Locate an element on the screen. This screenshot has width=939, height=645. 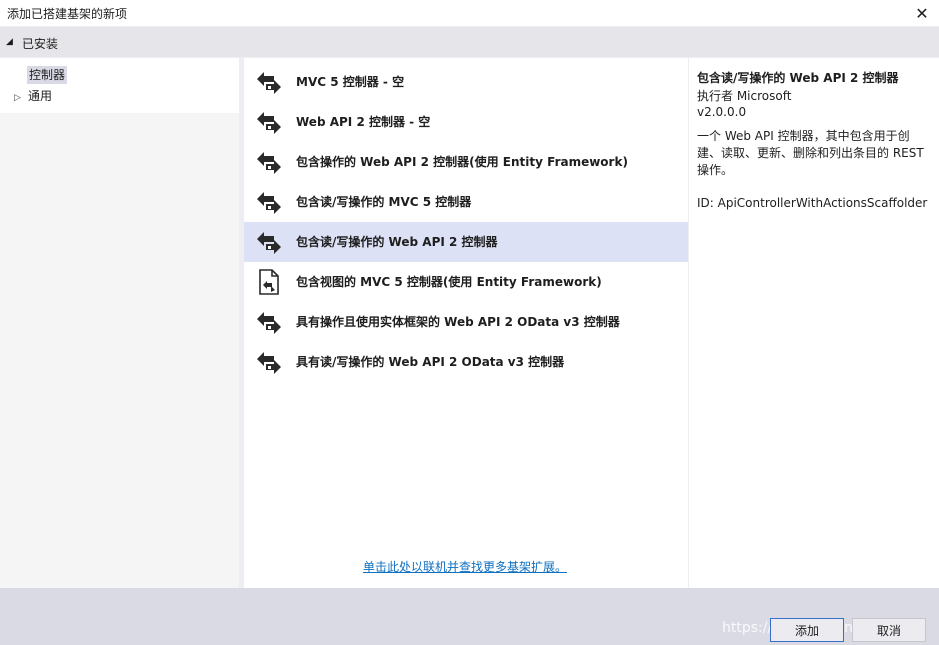
dialog-title: 添加已搭建基架的新项 is located at coordinates (67, 14).